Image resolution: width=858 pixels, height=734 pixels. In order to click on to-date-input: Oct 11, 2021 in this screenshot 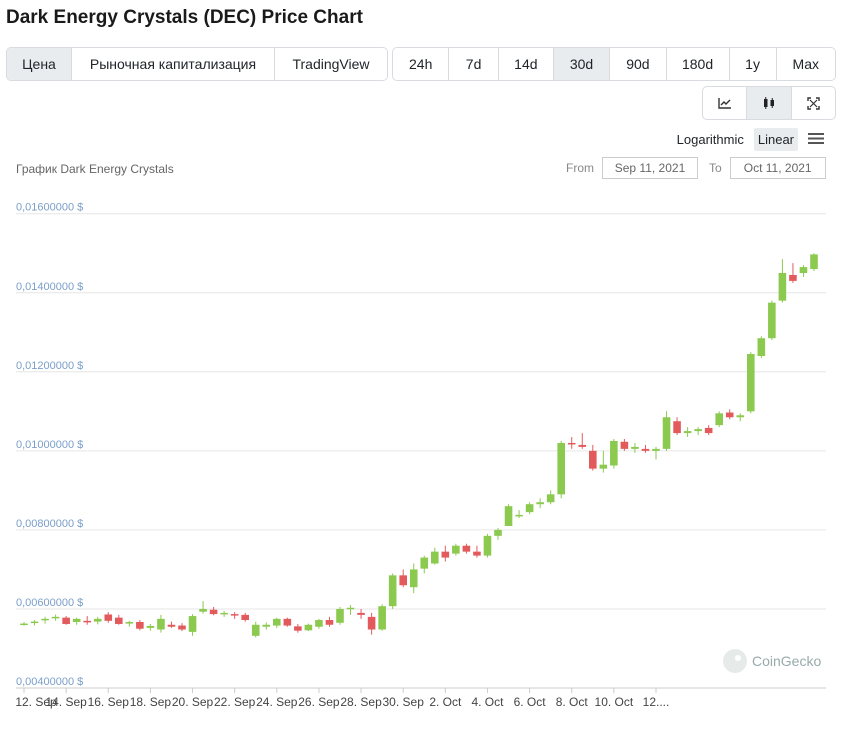, I will do `click(777, 168)`.